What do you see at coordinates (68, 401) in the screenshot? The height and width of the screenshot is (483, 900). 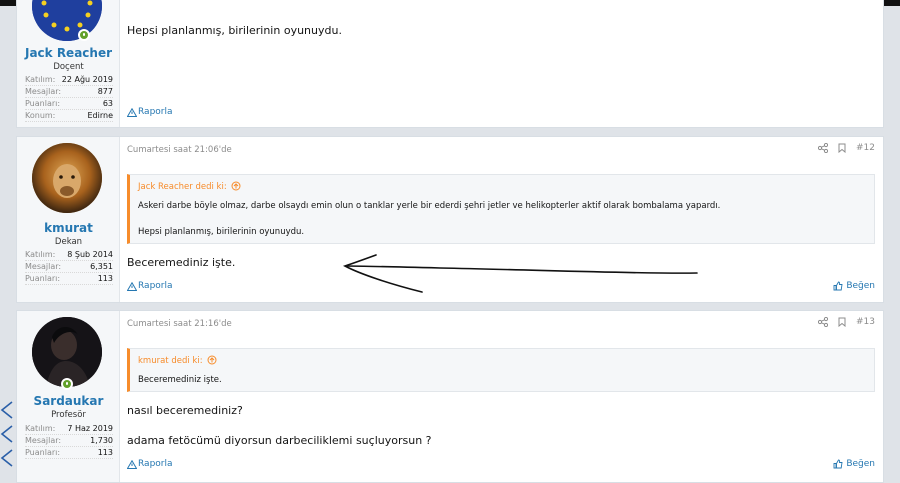 I see `username: Sardaukar` at bounding box center [68, 401].